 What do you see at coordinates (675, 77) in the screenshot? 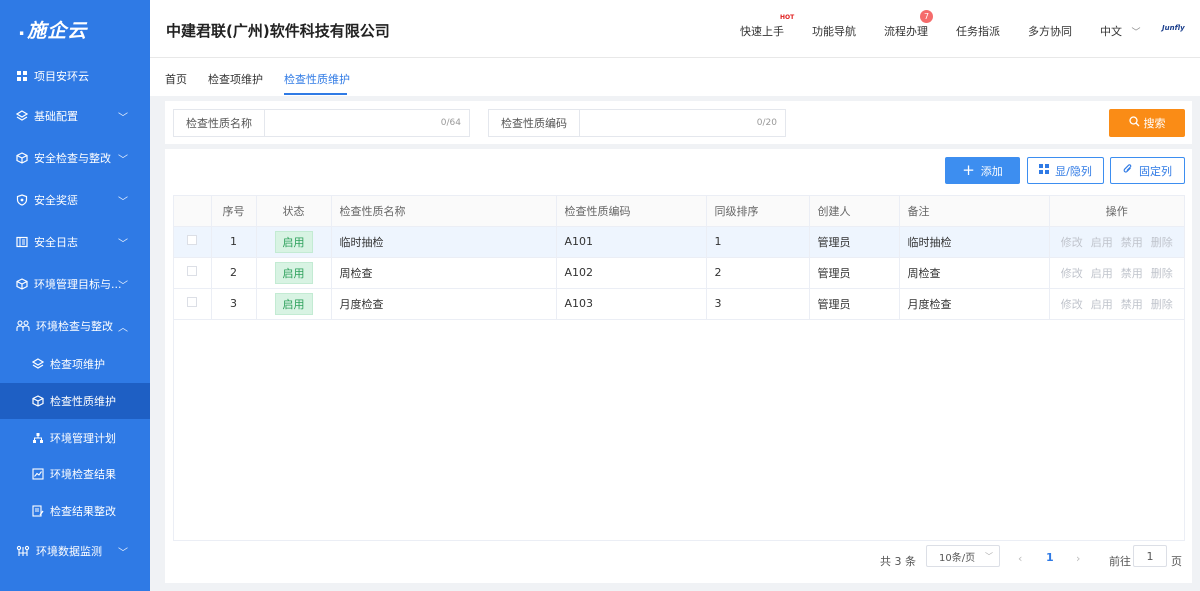
I see `breadcrumb-tabs: 首页 检查项维护 检查性质维护` at bounding box center [675, 77].